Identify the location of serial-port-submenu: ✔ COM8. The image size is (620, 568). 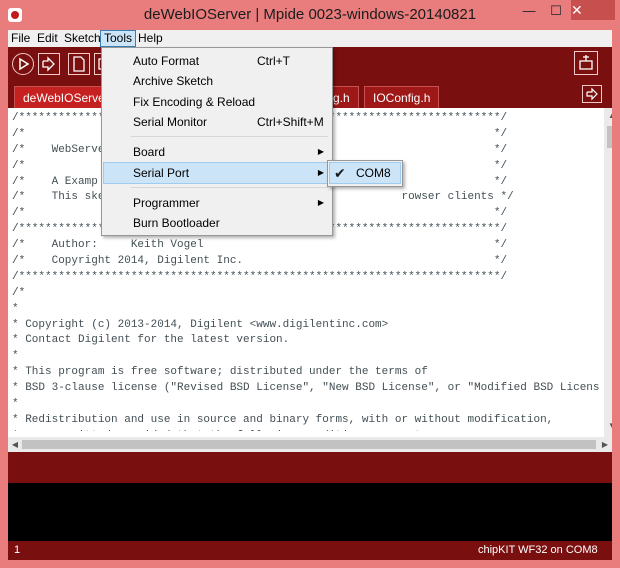
(365, 173).